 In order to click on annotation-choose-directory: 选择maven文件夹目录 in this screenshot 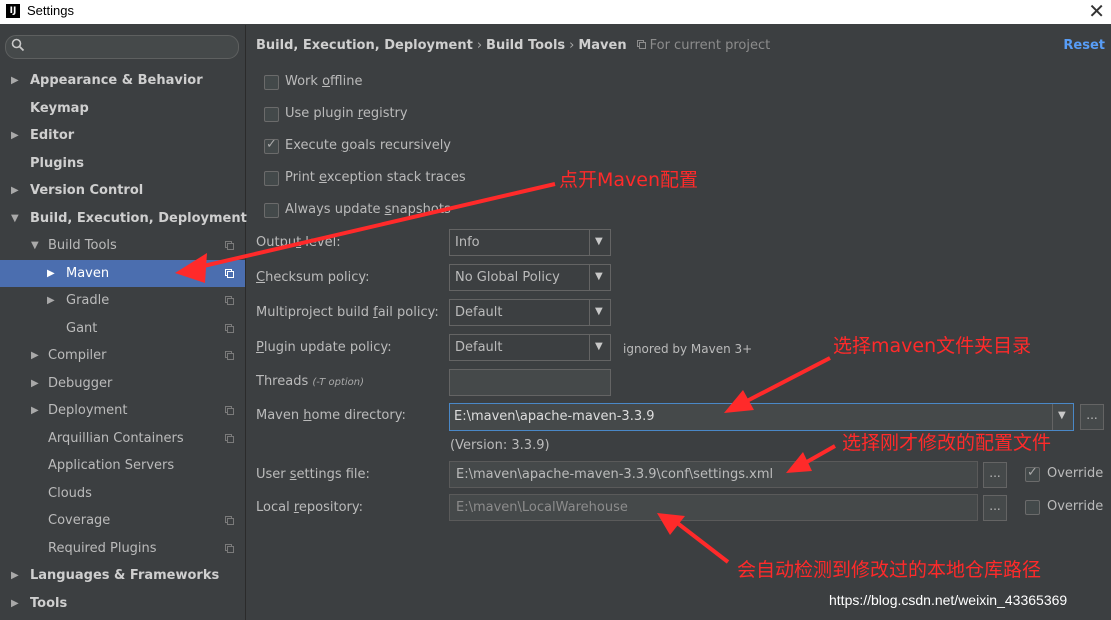, I will do `click(932, 346)`.